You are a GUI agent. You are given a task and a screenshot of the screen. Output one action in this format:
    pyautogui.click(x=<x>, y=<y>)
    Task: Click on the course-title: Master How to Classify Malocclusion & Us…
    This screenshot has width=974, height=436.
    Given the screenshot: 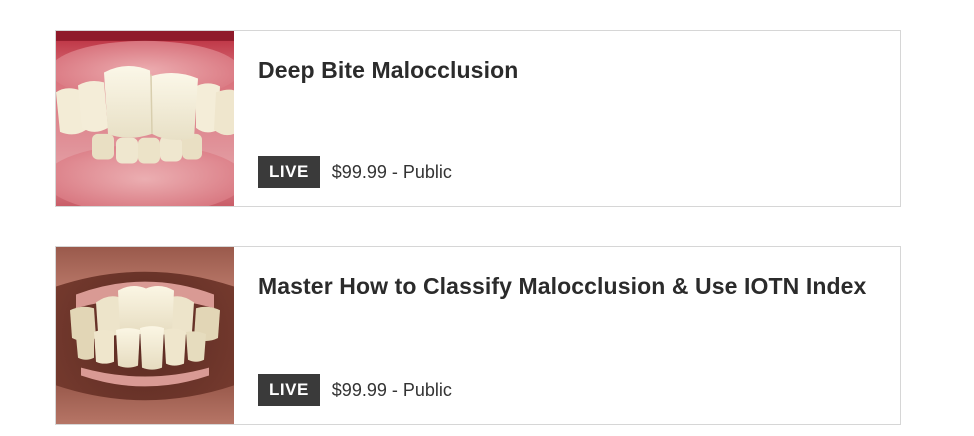 What is the action you would take?
    pyautogui.click(x=562, y=286)
    